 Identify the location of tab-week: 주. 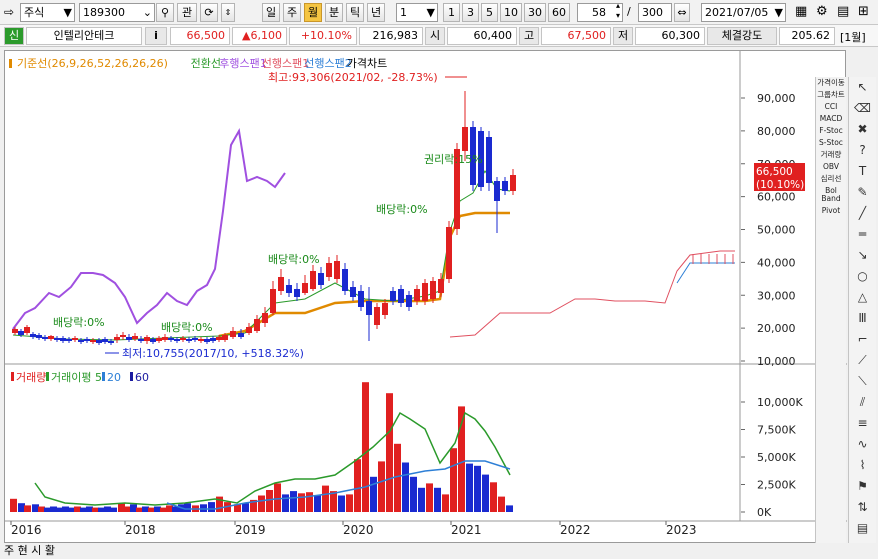
(9, 550).